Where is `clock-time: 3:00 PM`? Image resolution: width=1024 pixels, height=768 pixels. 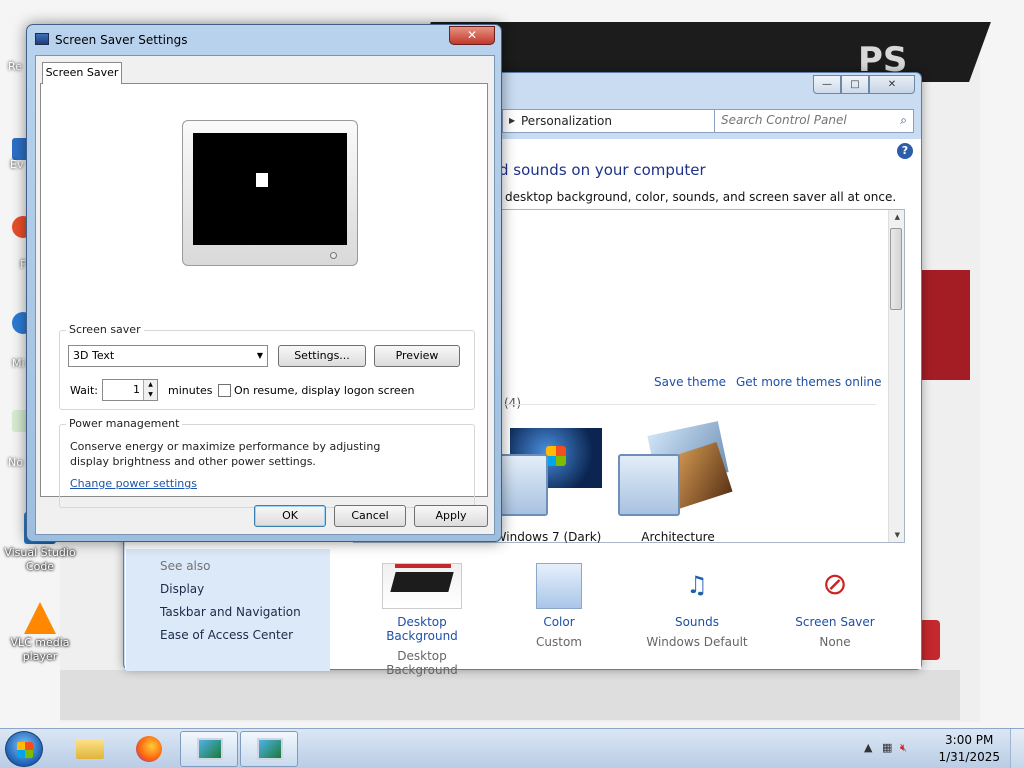
clock-time: 3:00 PM is located at coordinates (969, 740).